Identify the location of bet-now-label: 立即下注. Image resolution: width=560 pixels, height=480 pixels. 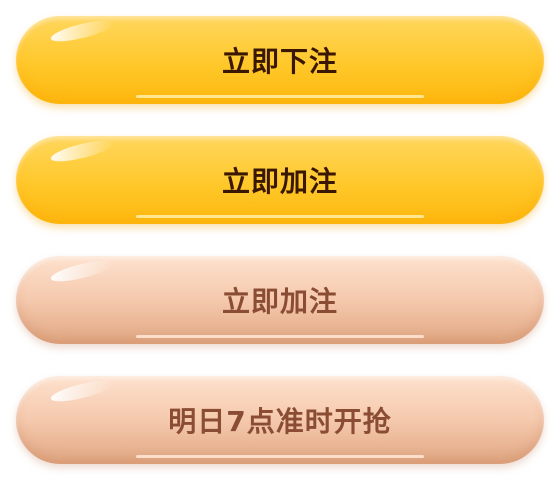
(279, 61).